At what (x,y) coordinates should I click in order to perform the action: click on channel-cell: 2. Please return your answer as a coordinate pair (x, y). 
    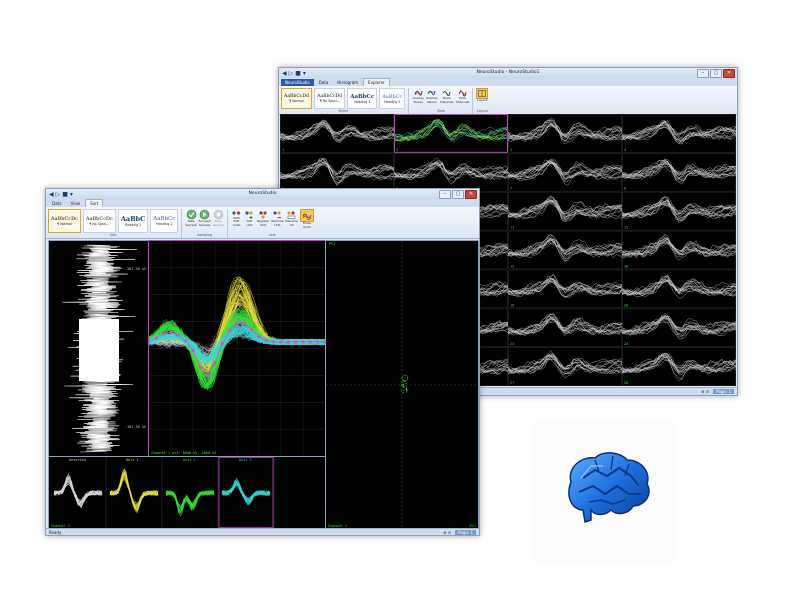
    Looking at the image, I should click on (451, 133).